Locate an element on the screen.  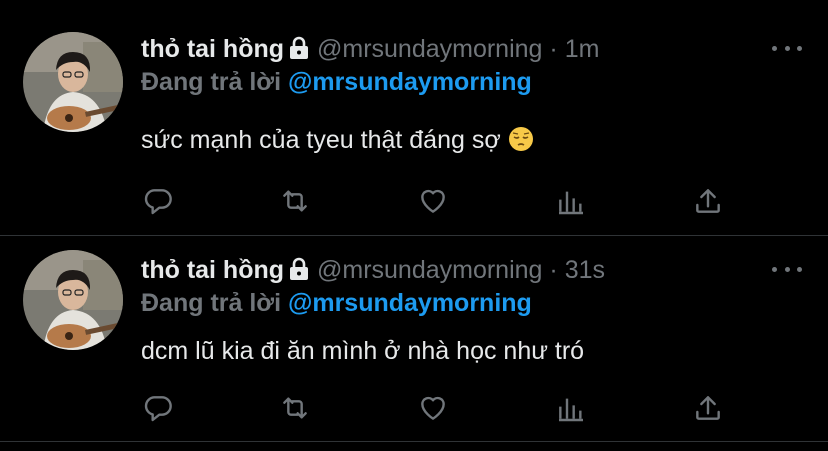
tweet-header: thỏ tai hồng @mrsundaymorning · 1m is located at coordinates (370, 50).